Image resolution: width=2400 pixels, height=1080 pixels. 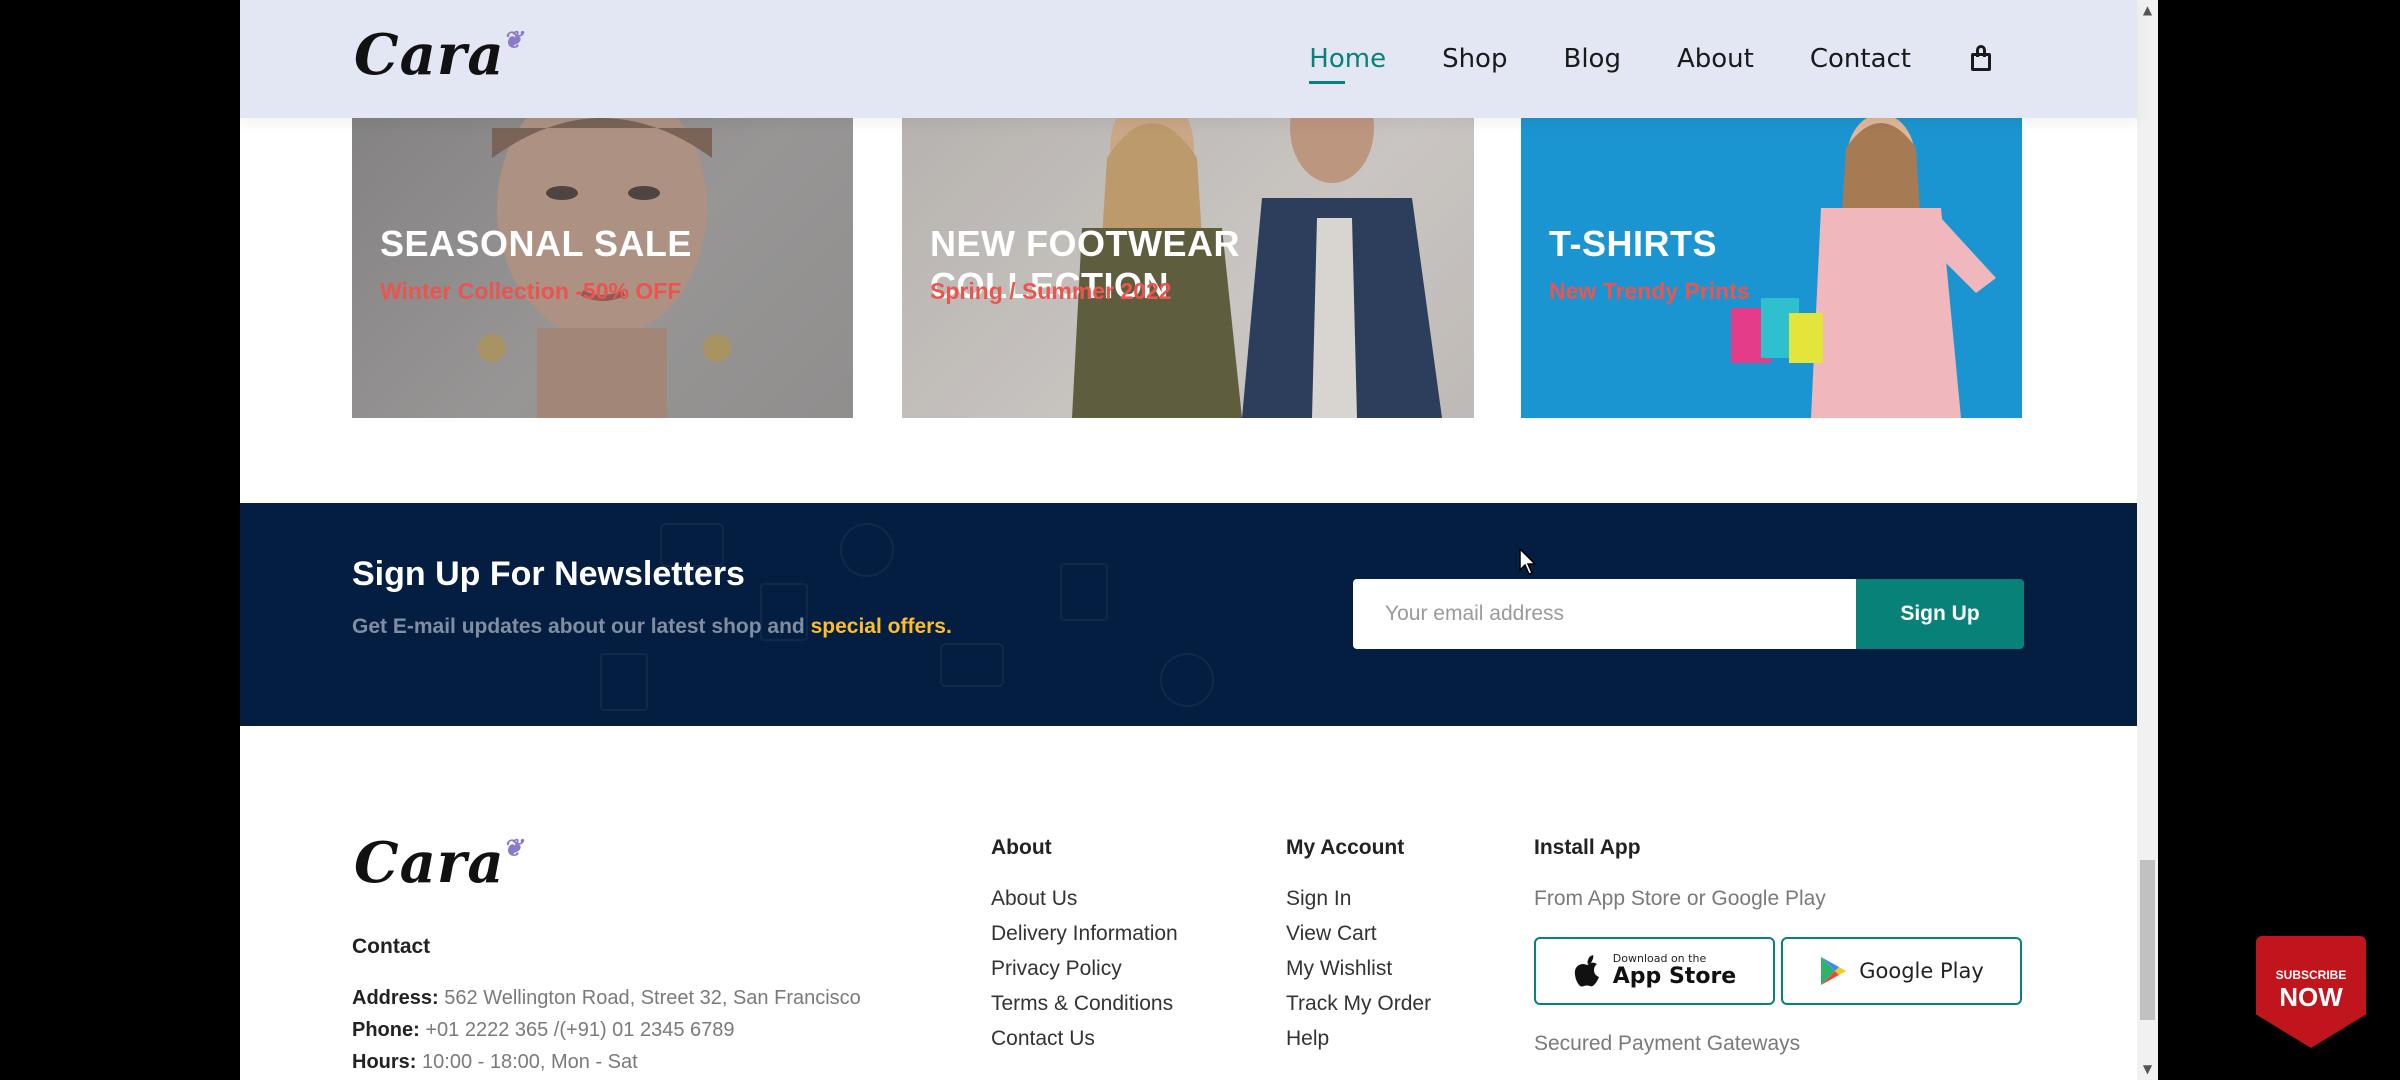 I want to click on contact-hours: Hours: 10:00 - 18:00, Mon - Sat, so click(x=495, y=1062).